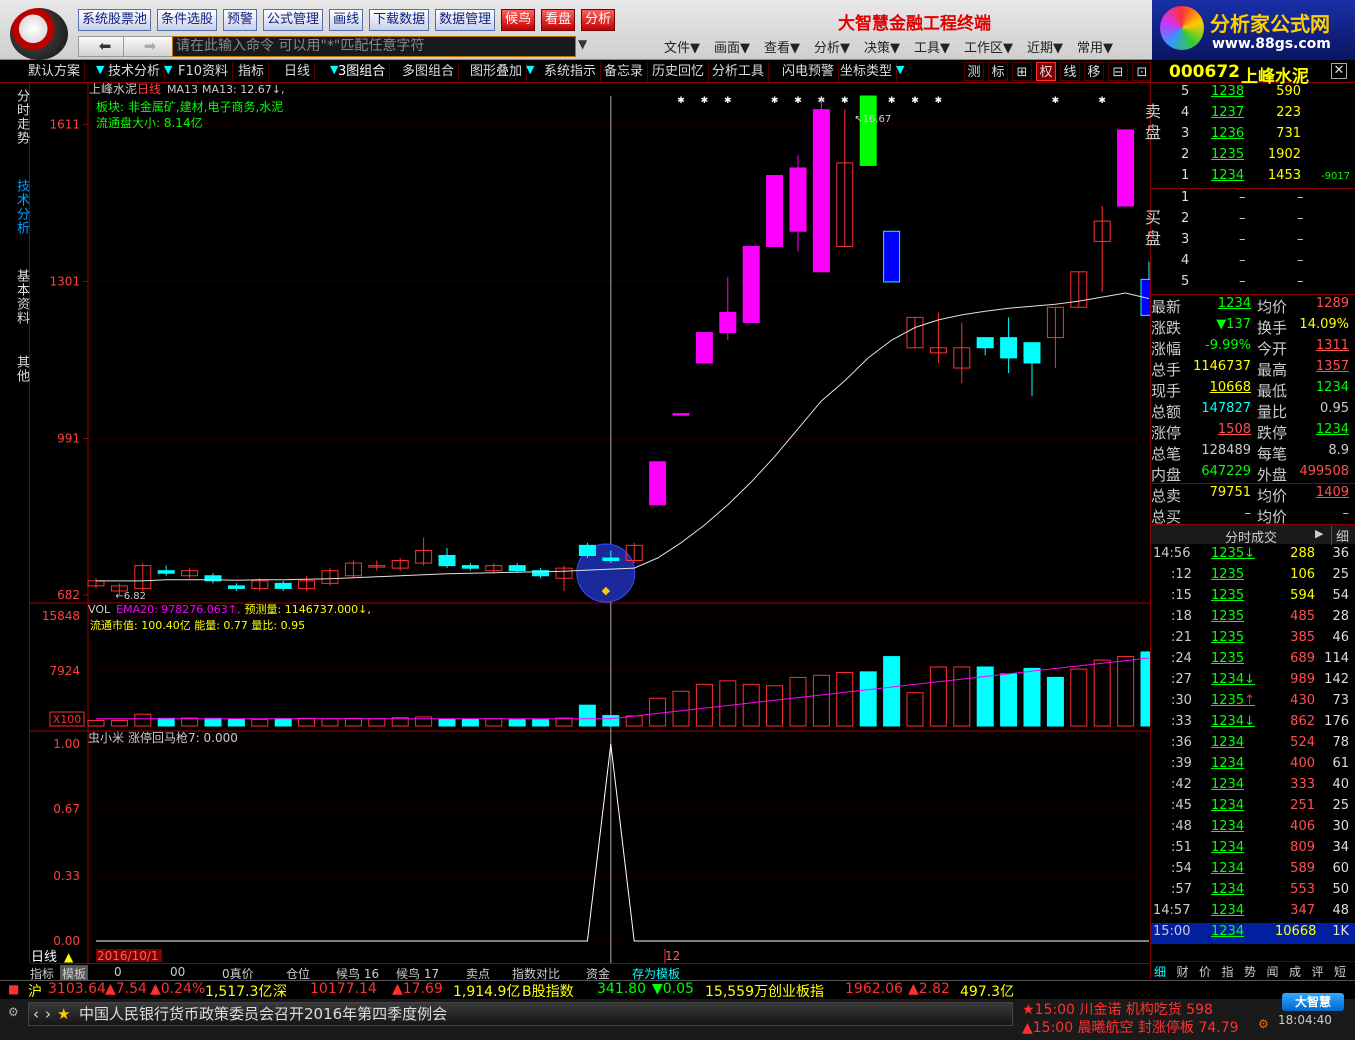 The height and width of the screenshot is (1040, 1355). What do you see at coordinates (1273, 971) in the screenshot?
I see `quote-tab-5: 闻` at bounding box center [1273, 971].